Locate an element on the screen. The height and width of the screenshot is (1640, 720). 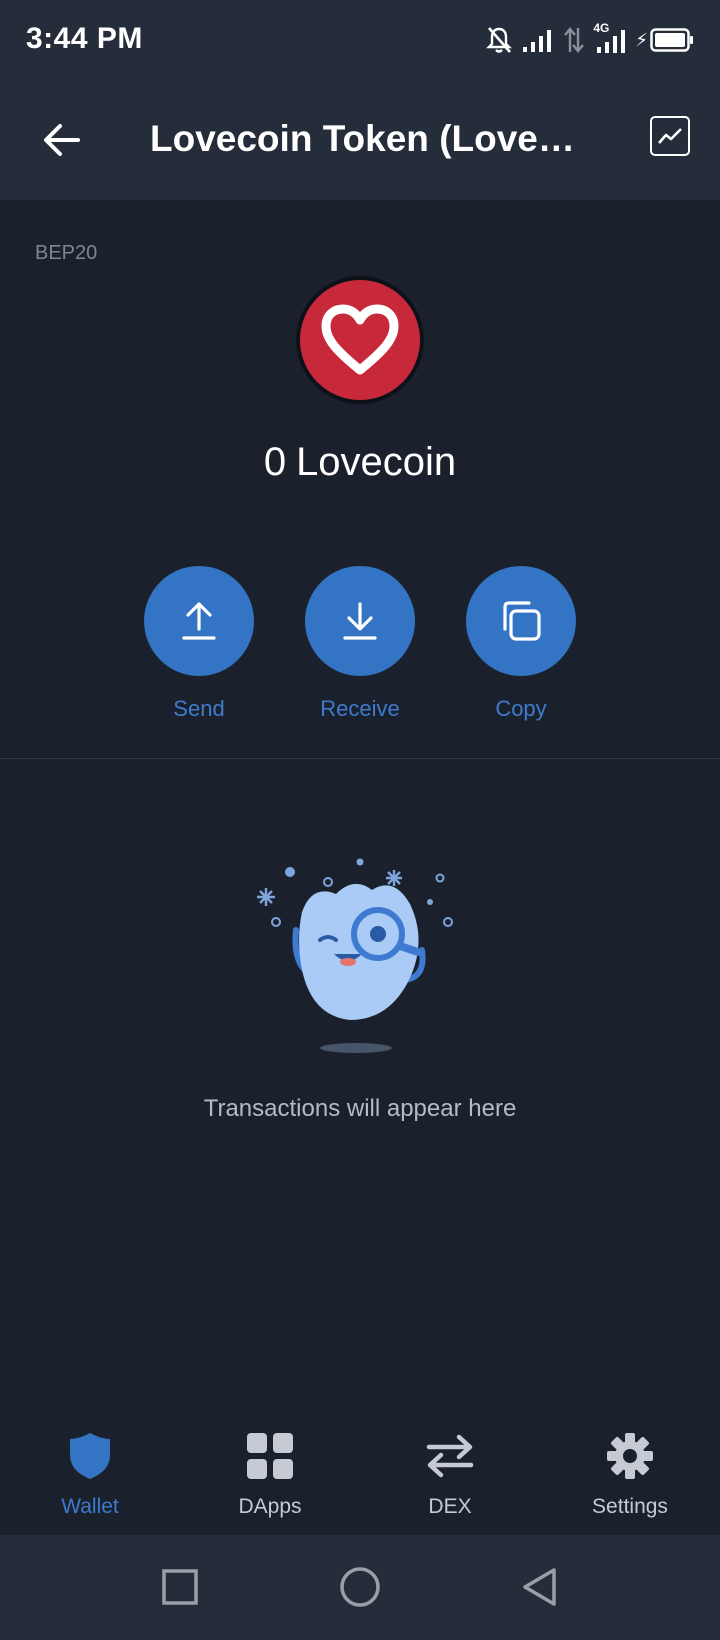
send-button: Send is located at coordinates (199, 644).